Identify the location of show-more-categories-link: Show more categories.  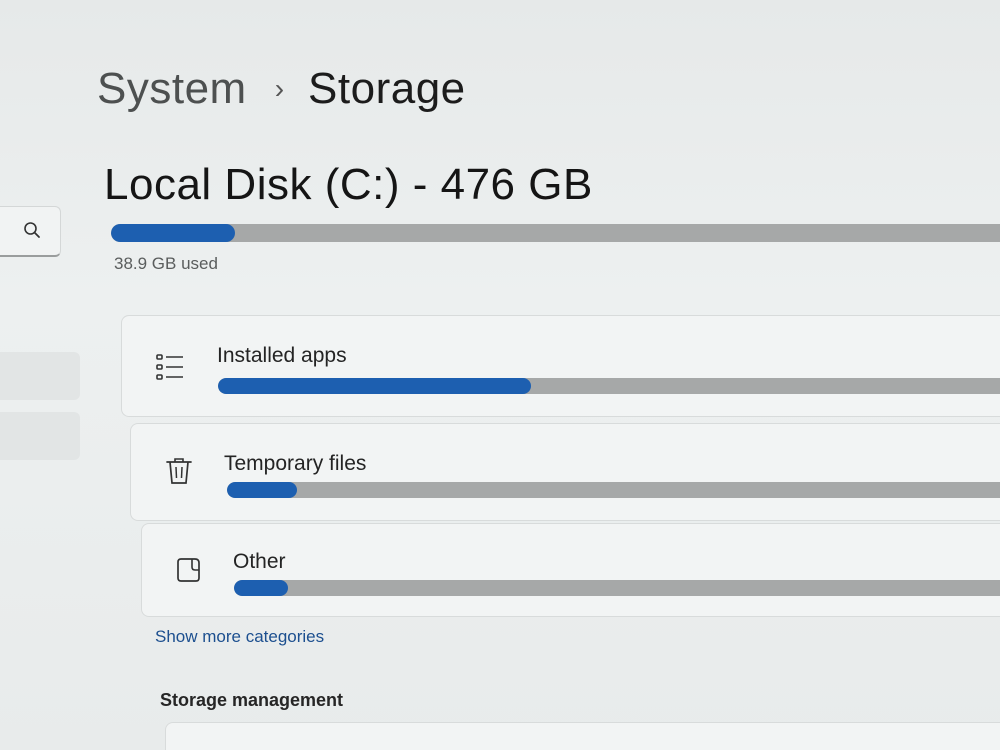
(239, 637).